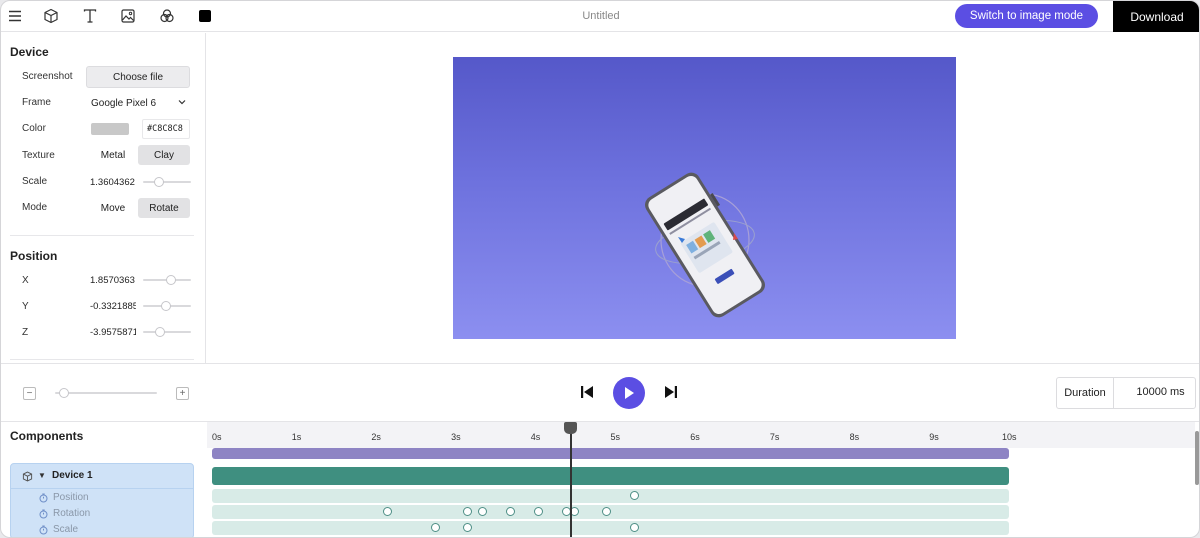 This screenshot has width=1200, height=538. What do you see at coordinates (111, 182) in the screenshot?
I see `scale-input: 1.3604362` at bounding box center [111, 182].